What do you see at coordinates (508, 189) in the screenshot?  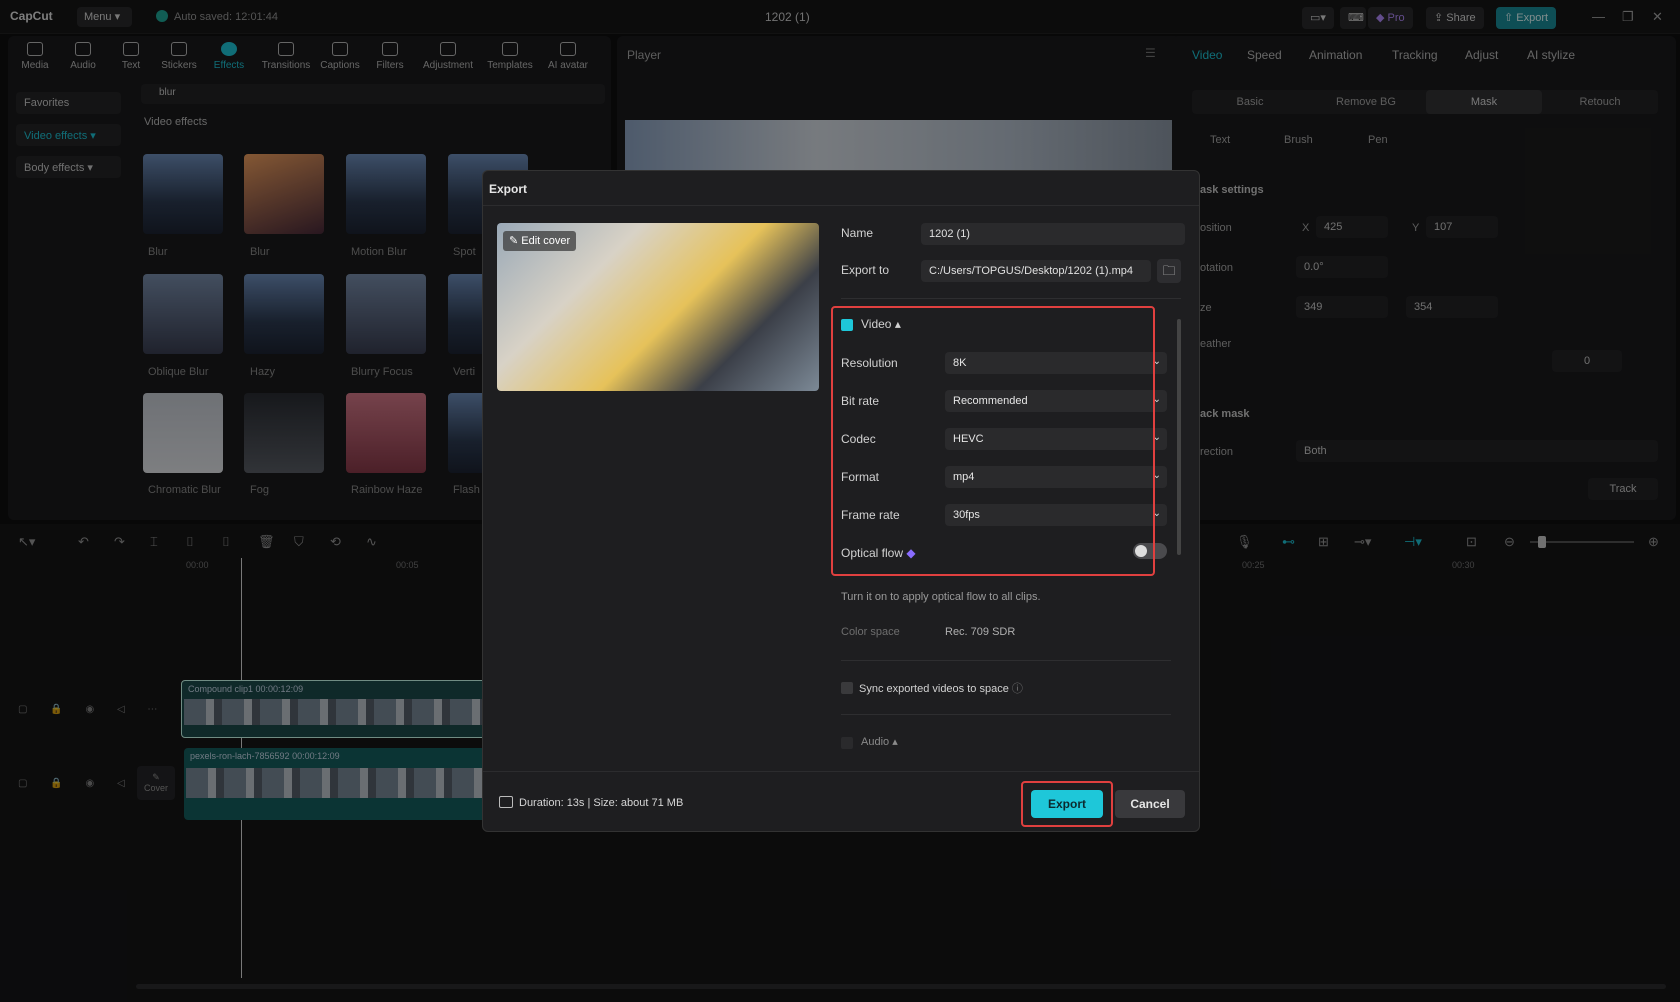 I see `dialog-title: Export` at bounding box center [508, 189].